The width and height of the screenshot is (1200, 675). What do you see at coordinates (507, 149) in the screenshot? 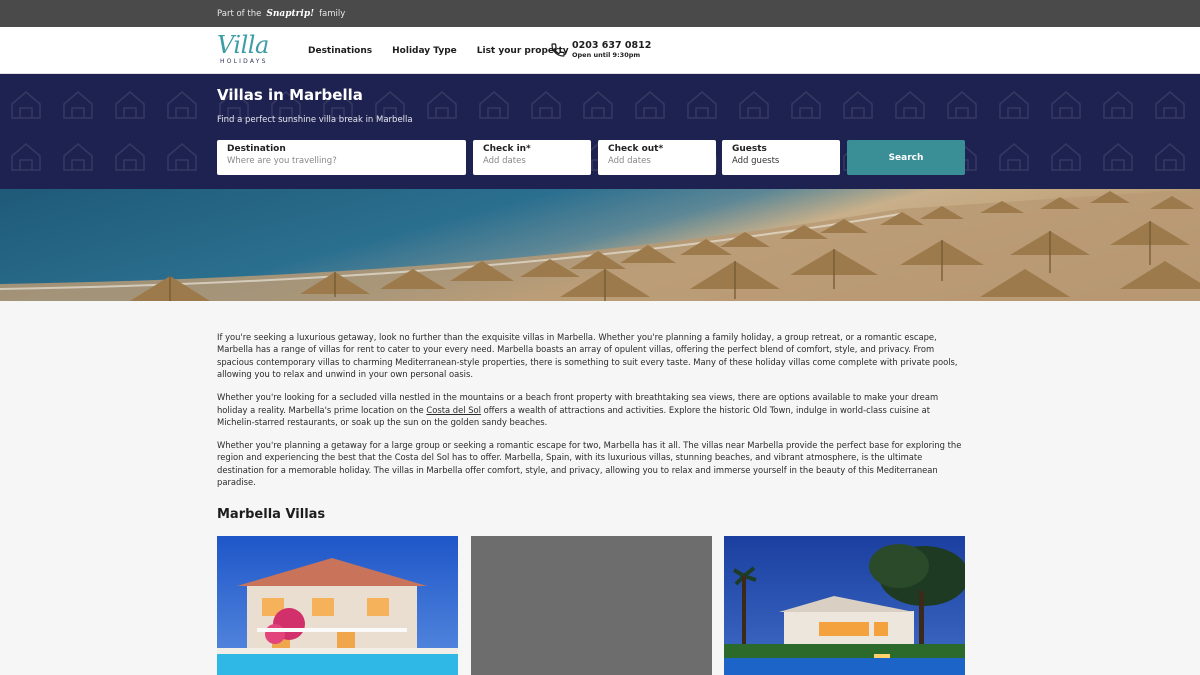
I see `checkin-label: Check in*` at bounding box center [507, 149].